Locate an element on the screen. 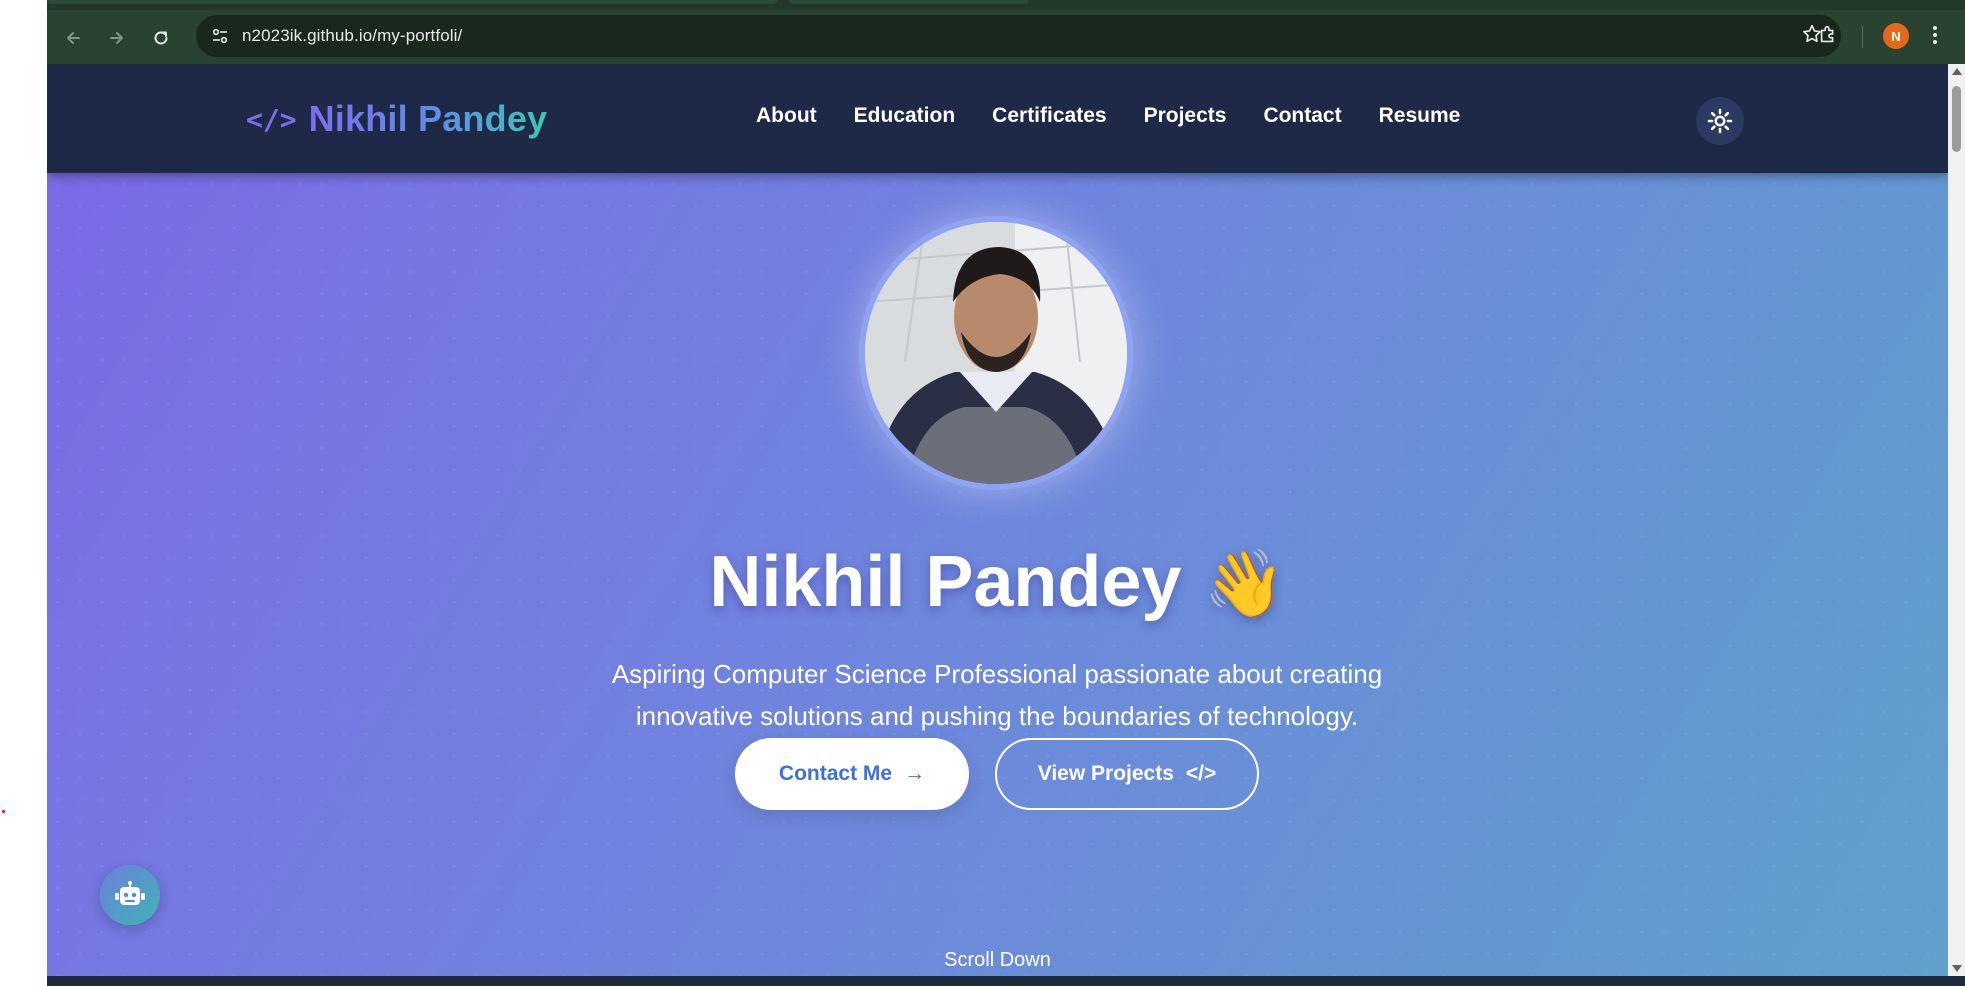 The image size is (1965, 986). hero-name: Nikhil Pandey is located at coordinates (945, 582).